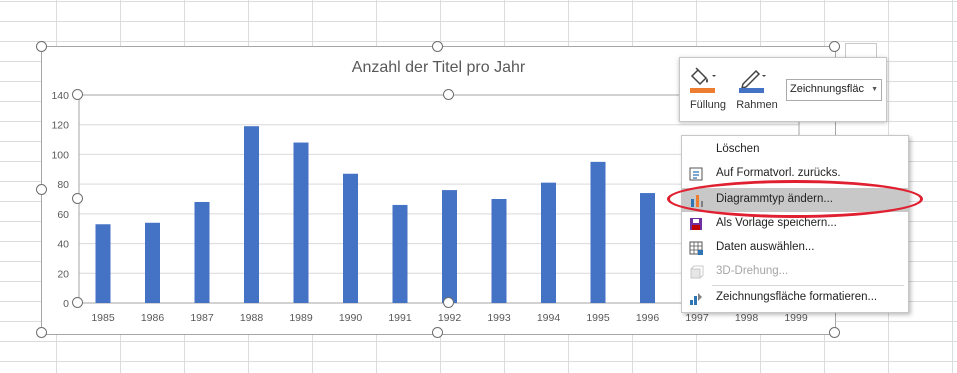 This screenshot has height=373, width=957. Describe the element at coordinates (738, 149) in the screenshot. I see `menu-item-label: Löschen` at that location.